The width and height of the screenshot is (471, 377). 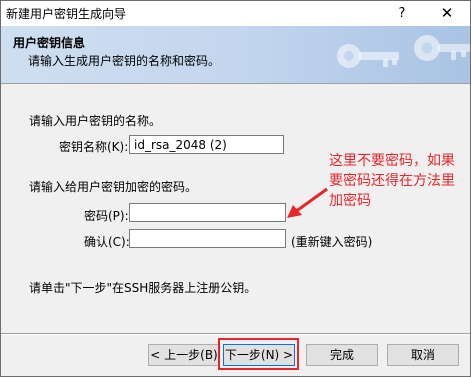 What do you see at coordinates (235, 334) in the screenshot?
I see `footer-divider-highlight` at bounding box center [235, 334].